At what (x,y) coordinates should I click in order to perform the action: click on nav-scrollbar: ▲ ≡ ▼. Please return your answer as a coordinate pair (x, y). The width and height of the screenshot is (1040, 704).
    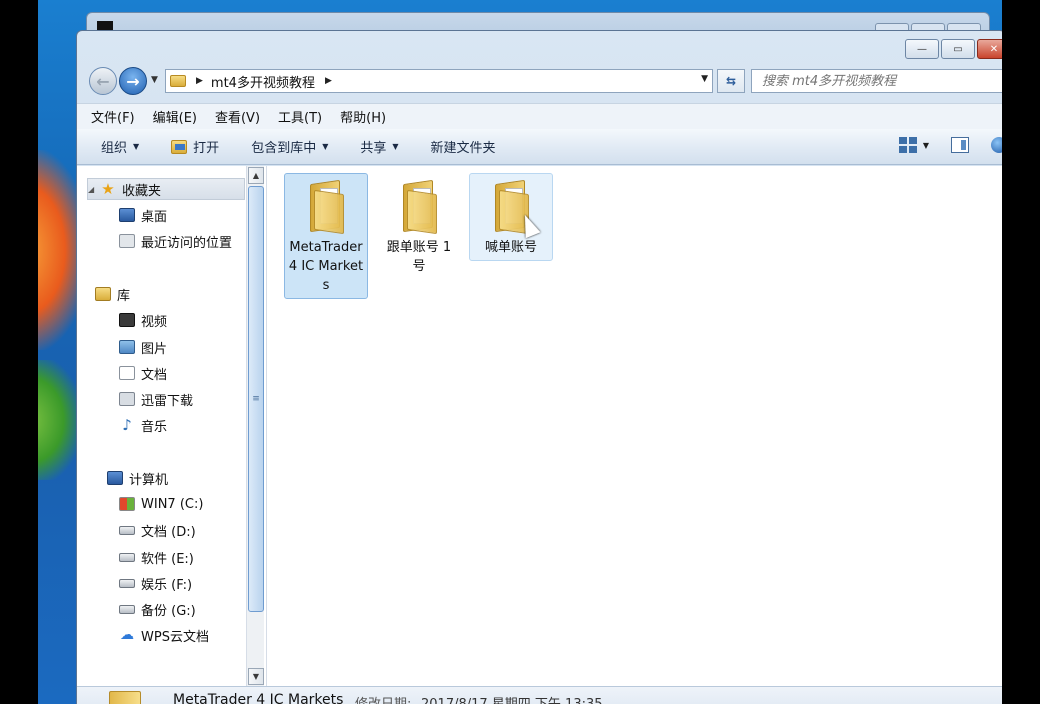
    Looking at the image, I should click on (255, 426).